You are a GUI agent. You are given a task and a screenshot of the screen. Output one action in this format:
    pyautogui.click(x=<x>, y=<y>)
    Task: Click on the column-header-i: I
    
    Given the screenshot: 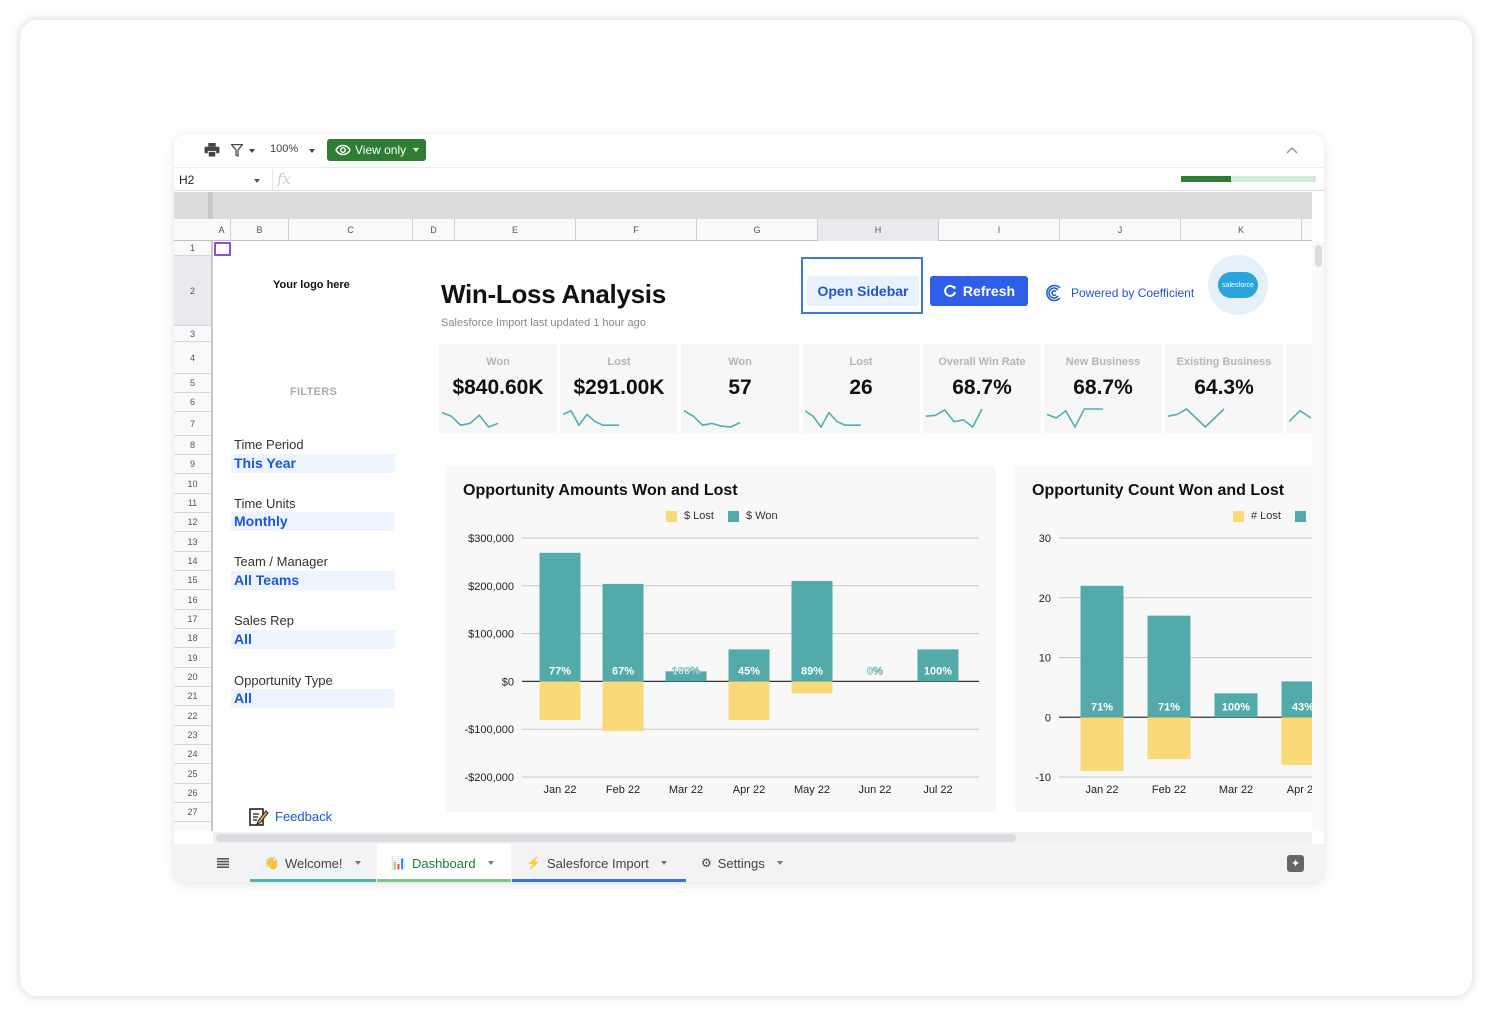 What is the action you would take?
    pyautogui.click(x=999, y=230)
    